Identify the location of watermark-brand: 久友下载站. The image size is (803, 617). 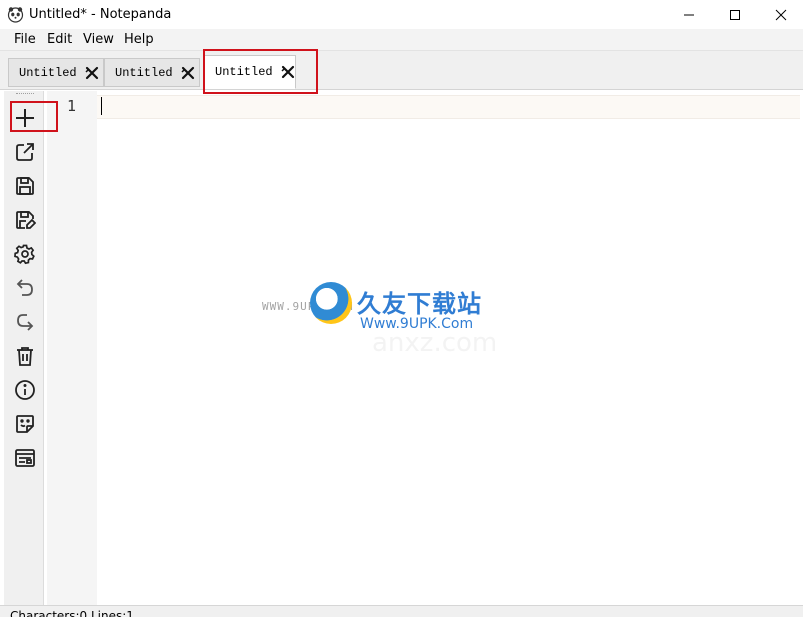
(419, 304).